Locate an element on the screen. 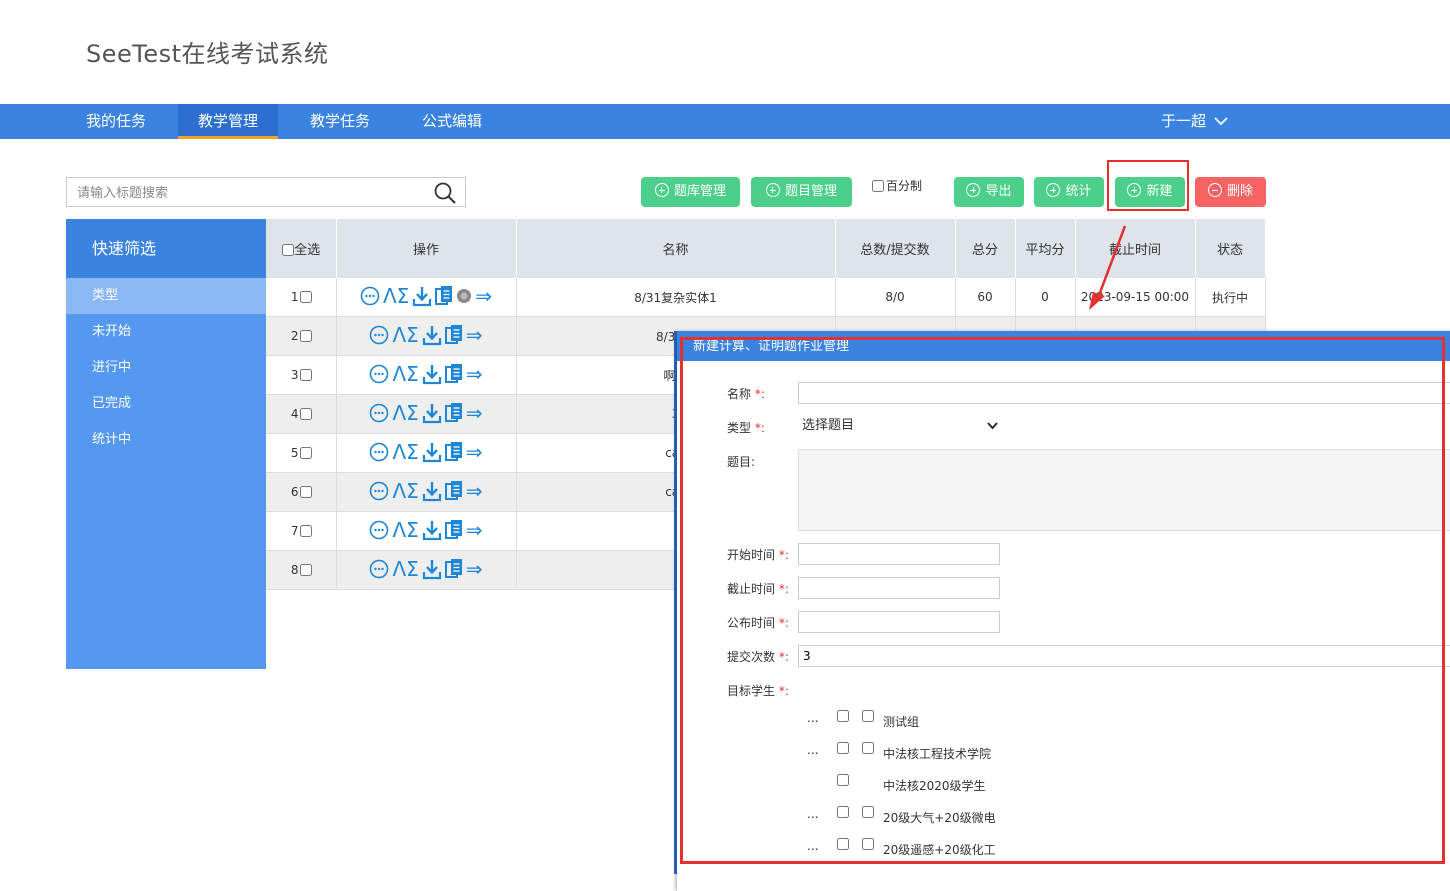  record-icon is located at coordinates (464, 296).